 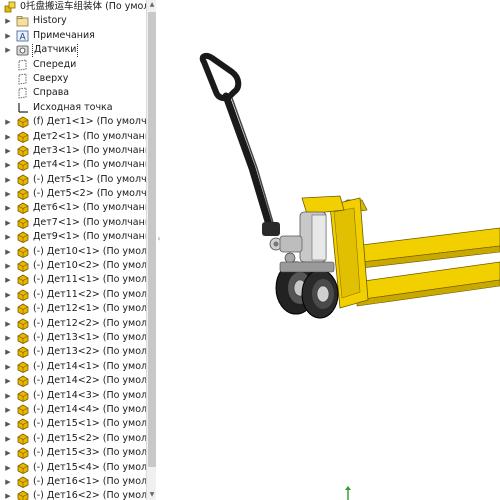 What do you see at coordinates (73, 7) in the screenshot?
I see `tree-root-assembly: 0托盘搬运车组装体 (По умолчанию` at bounding box center [73, 7].